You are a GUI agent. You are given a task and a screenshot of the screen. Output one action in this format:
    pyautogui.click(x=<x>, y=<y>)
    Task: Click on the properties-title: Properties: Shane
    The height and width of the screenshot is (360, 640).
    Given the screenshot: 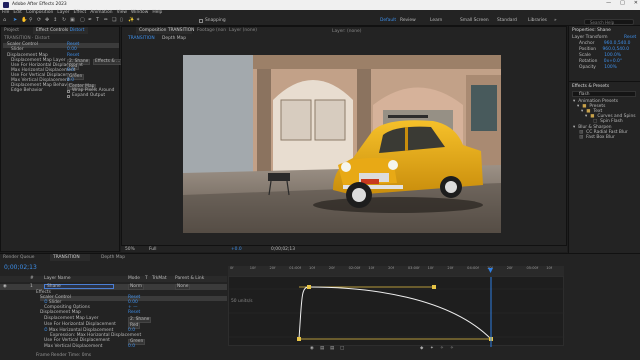 What is the action you would take?
    pyautogui.click(x=591, y=30)
    